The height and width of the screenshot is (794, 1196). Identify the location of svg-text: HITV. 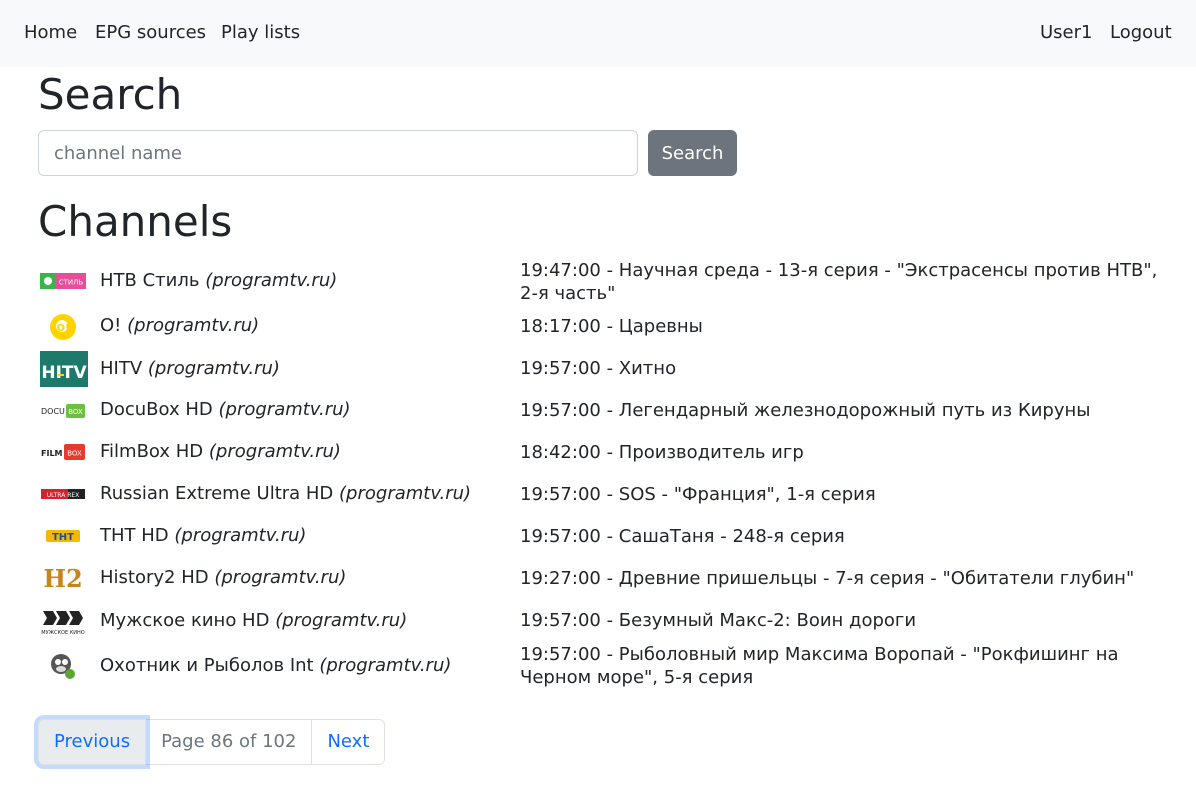
(64, 373).